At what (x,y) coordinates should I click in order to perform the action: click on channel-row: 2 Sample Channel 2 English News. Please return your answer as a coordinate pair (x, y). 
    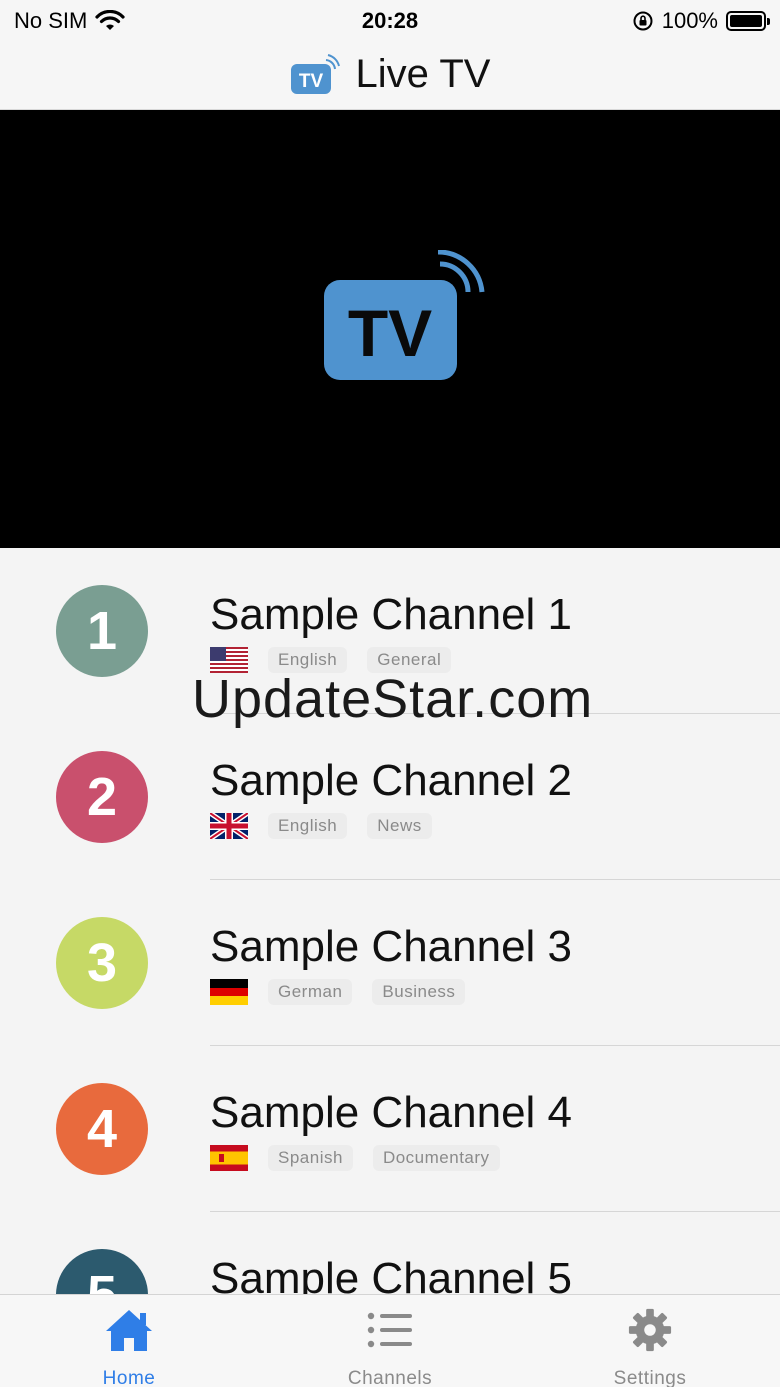
    Looking at the image, I should click on (390, 797).